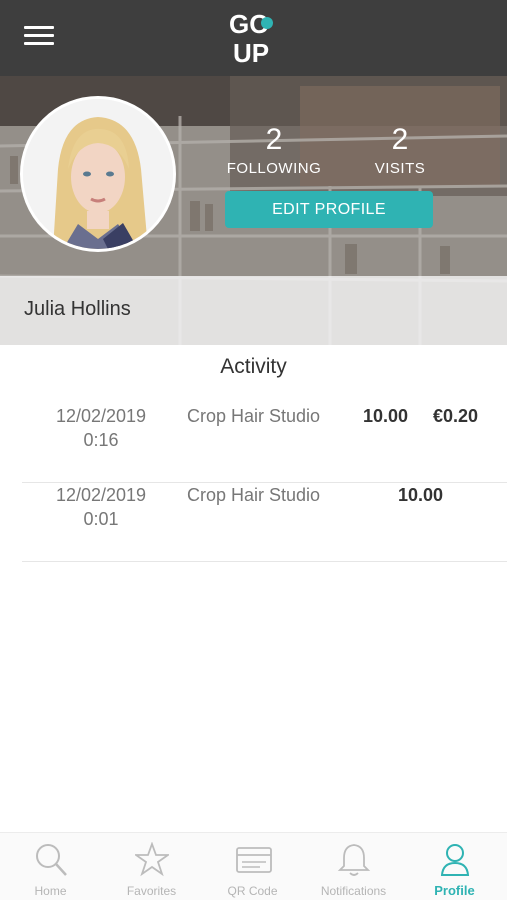  I want to click on tab-notifications: Notifications, so click(353, 866).